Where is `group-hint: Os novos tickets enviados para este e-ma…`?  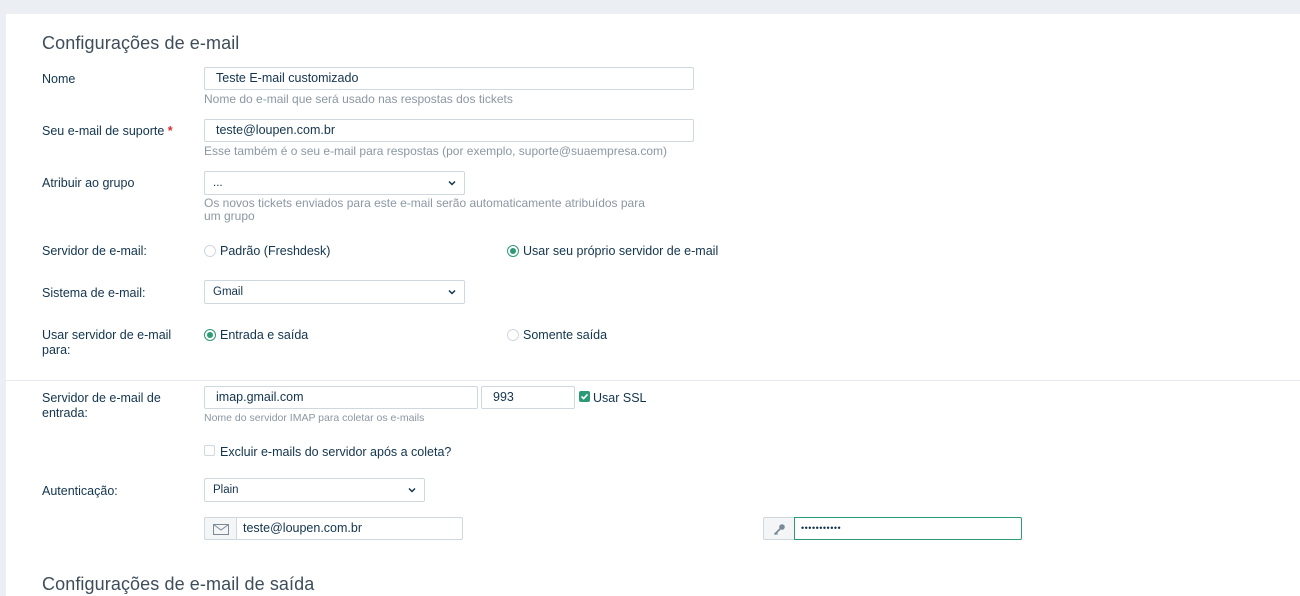
group-hint: Os novos tickets enviados para este e-ma… is located at coordinates (424, 210).